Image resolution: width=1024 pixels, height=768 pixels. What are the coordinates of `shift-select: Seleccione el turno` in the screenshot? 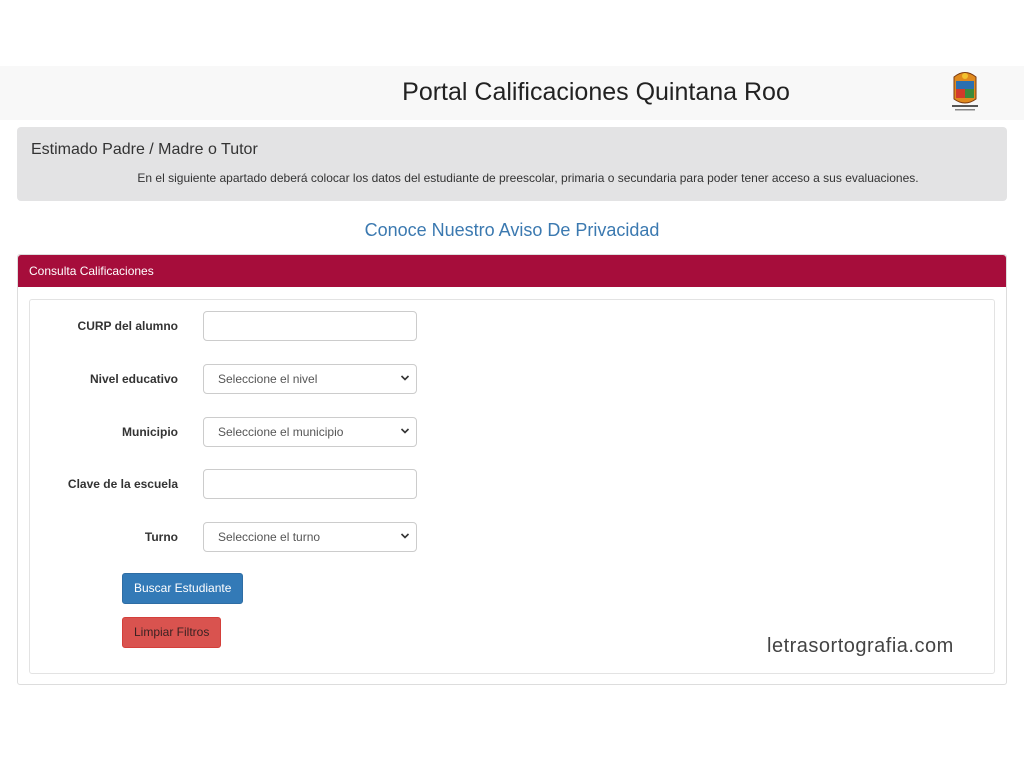 It's located at (310, 537).